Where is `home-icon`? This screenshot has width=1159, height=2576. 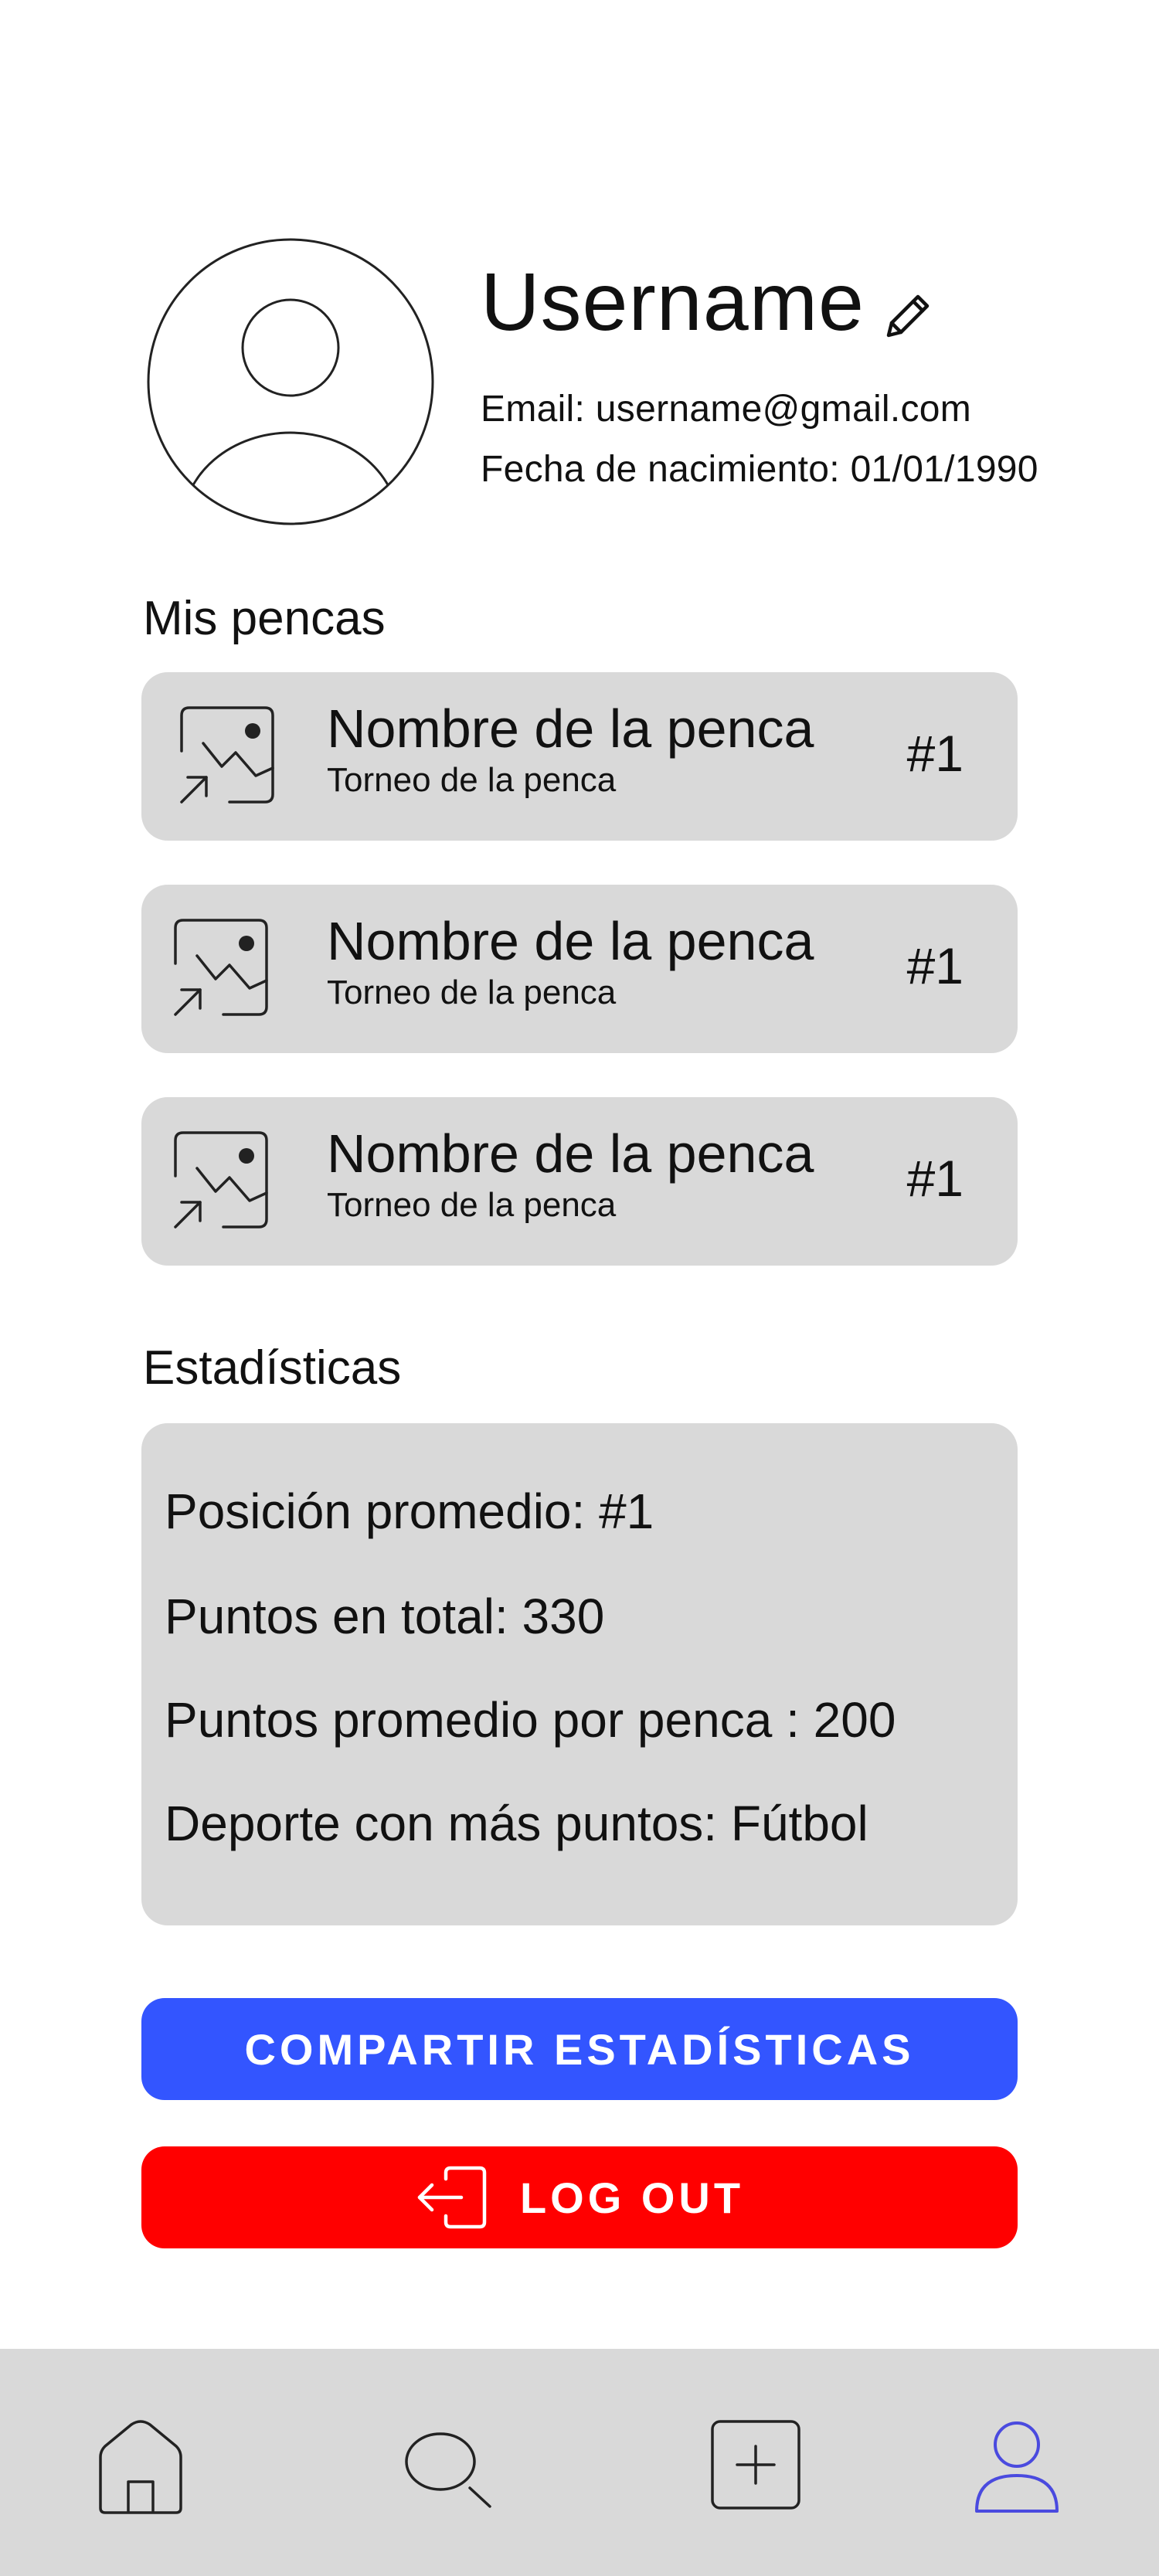 home-icon is located at coordinates (140, 2467).